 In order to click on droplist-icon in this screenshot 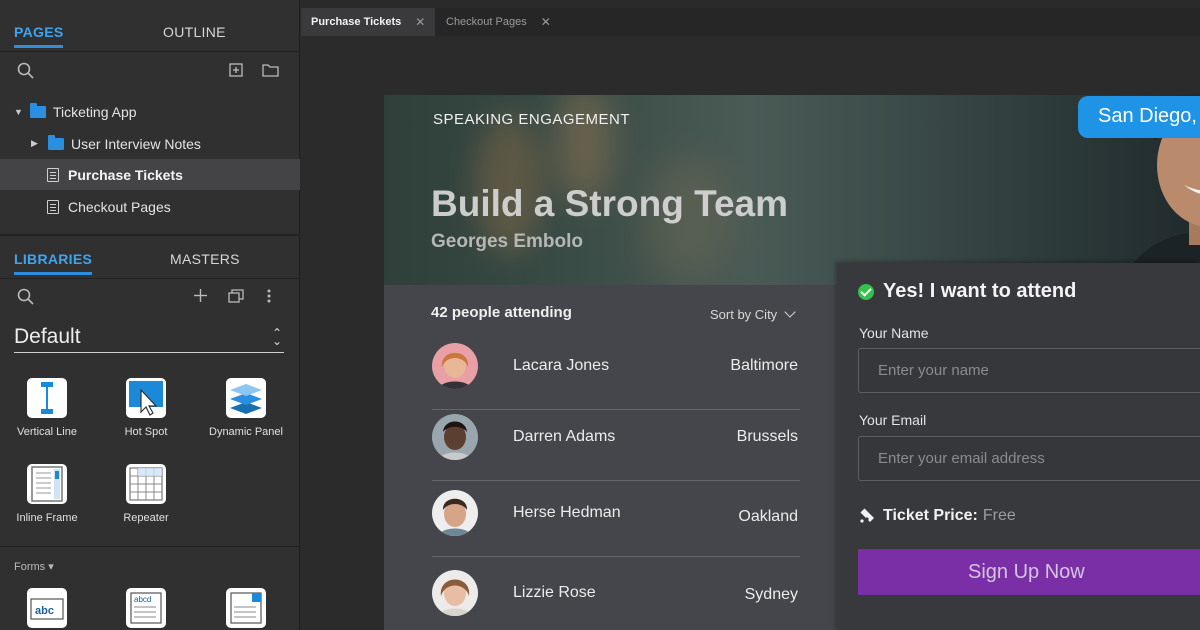, I will do `click(246, 608)`.